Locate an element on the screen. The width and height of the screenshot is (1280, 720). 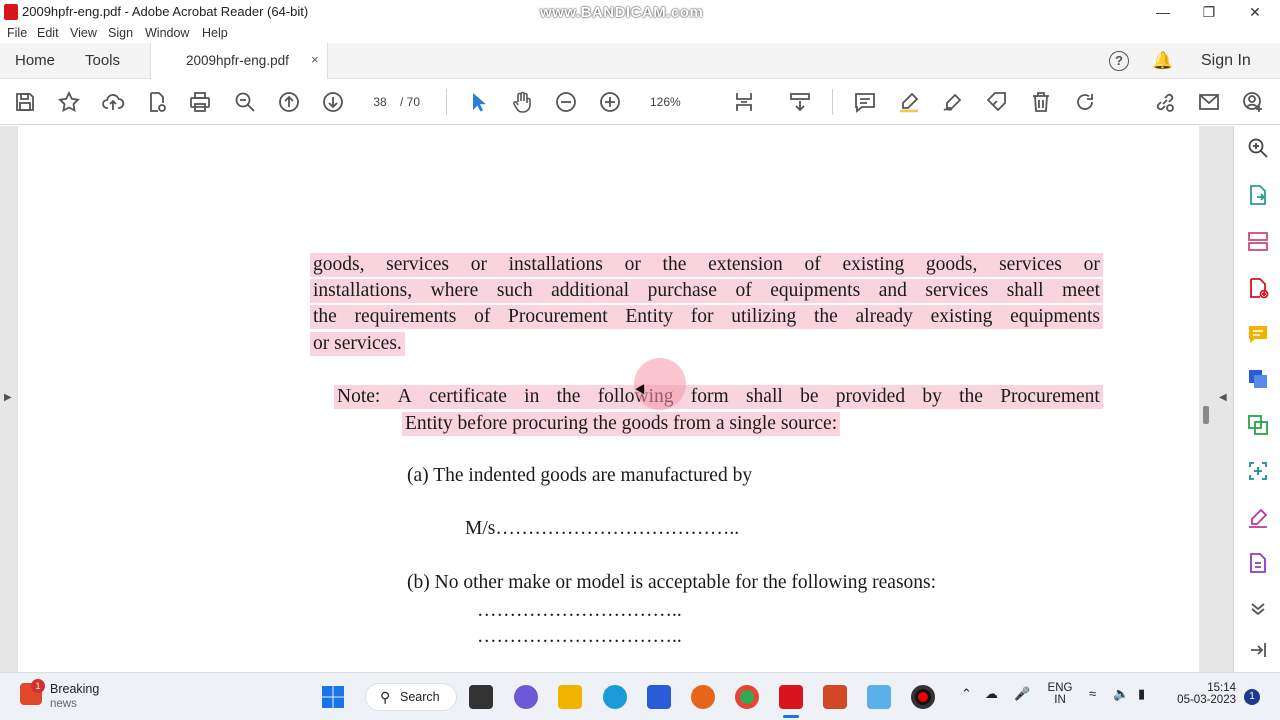
firefox-icon is located at coordinates (703, 697).